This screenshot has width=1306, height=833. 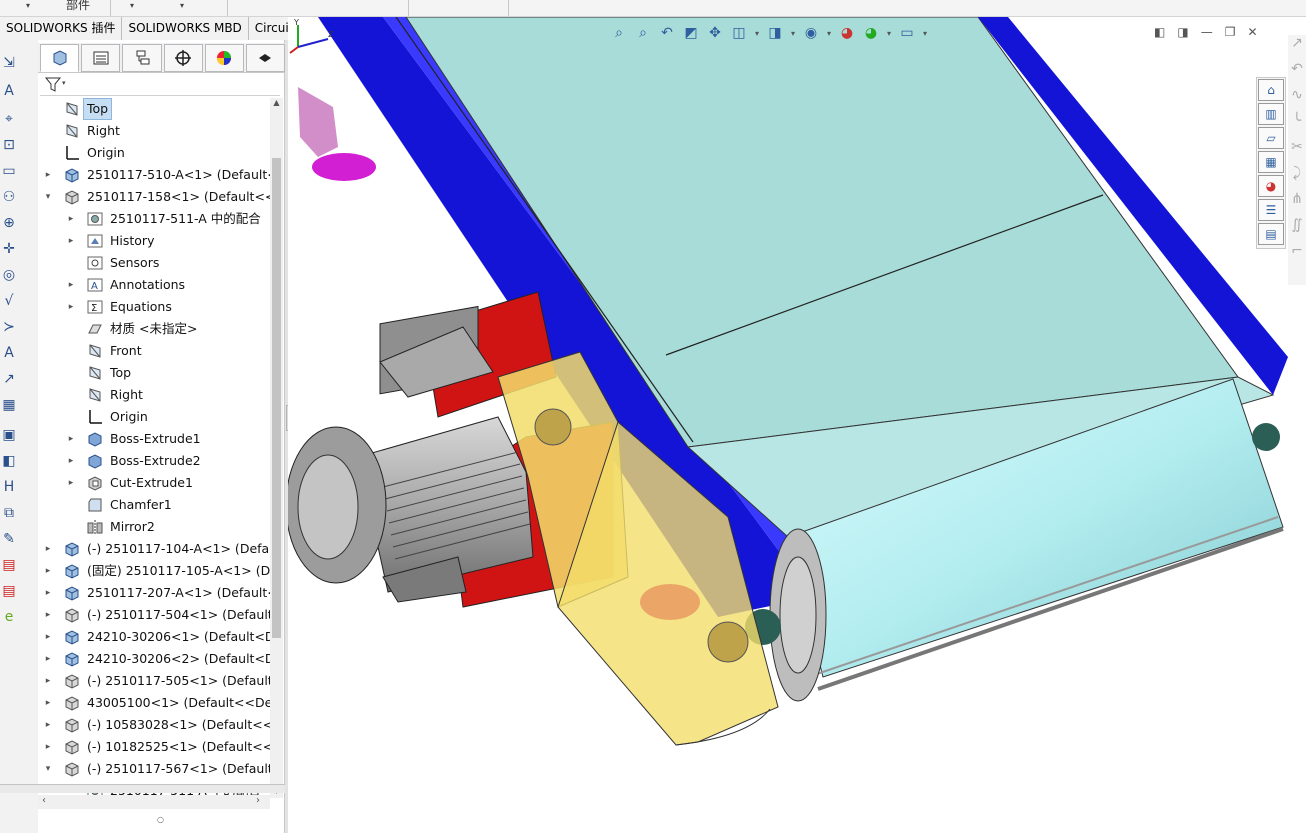 What do you see at coordinates (160, 819) in the screenshot?
I see `panel-expand-icon: ○` at bounding box center [160, 819].